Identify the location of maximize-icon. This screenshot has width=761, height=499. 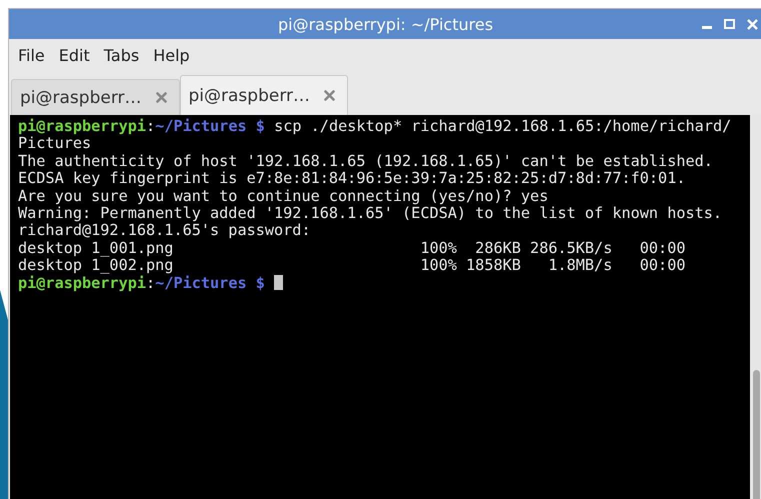
(729, 24).